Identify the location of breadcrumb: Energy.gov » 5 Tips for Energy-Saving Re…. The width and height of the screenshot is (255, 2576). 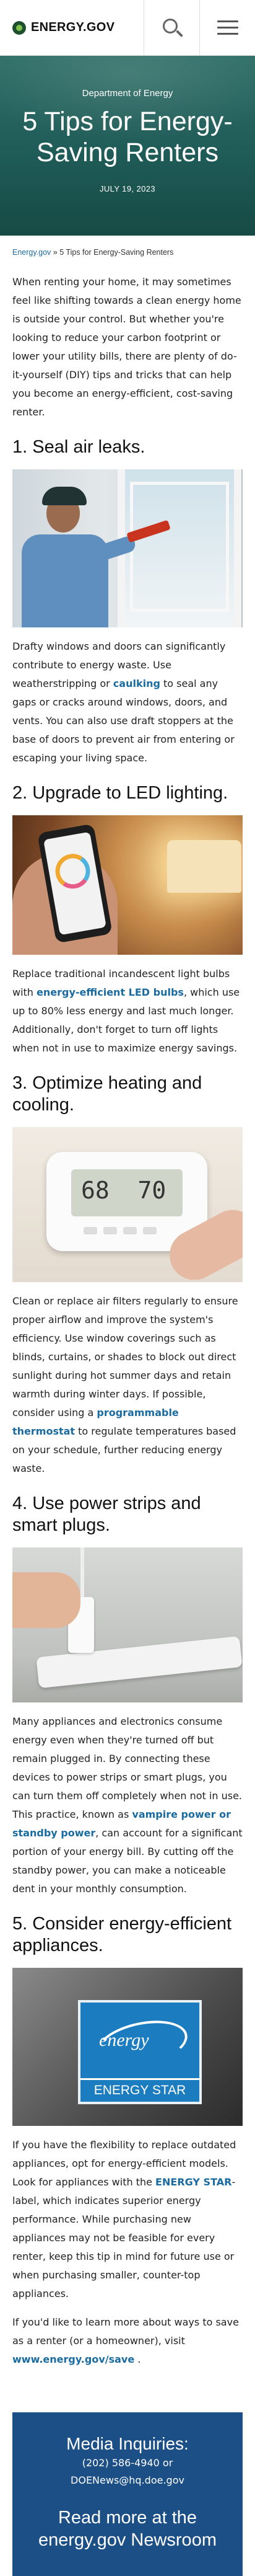
(127, 249).